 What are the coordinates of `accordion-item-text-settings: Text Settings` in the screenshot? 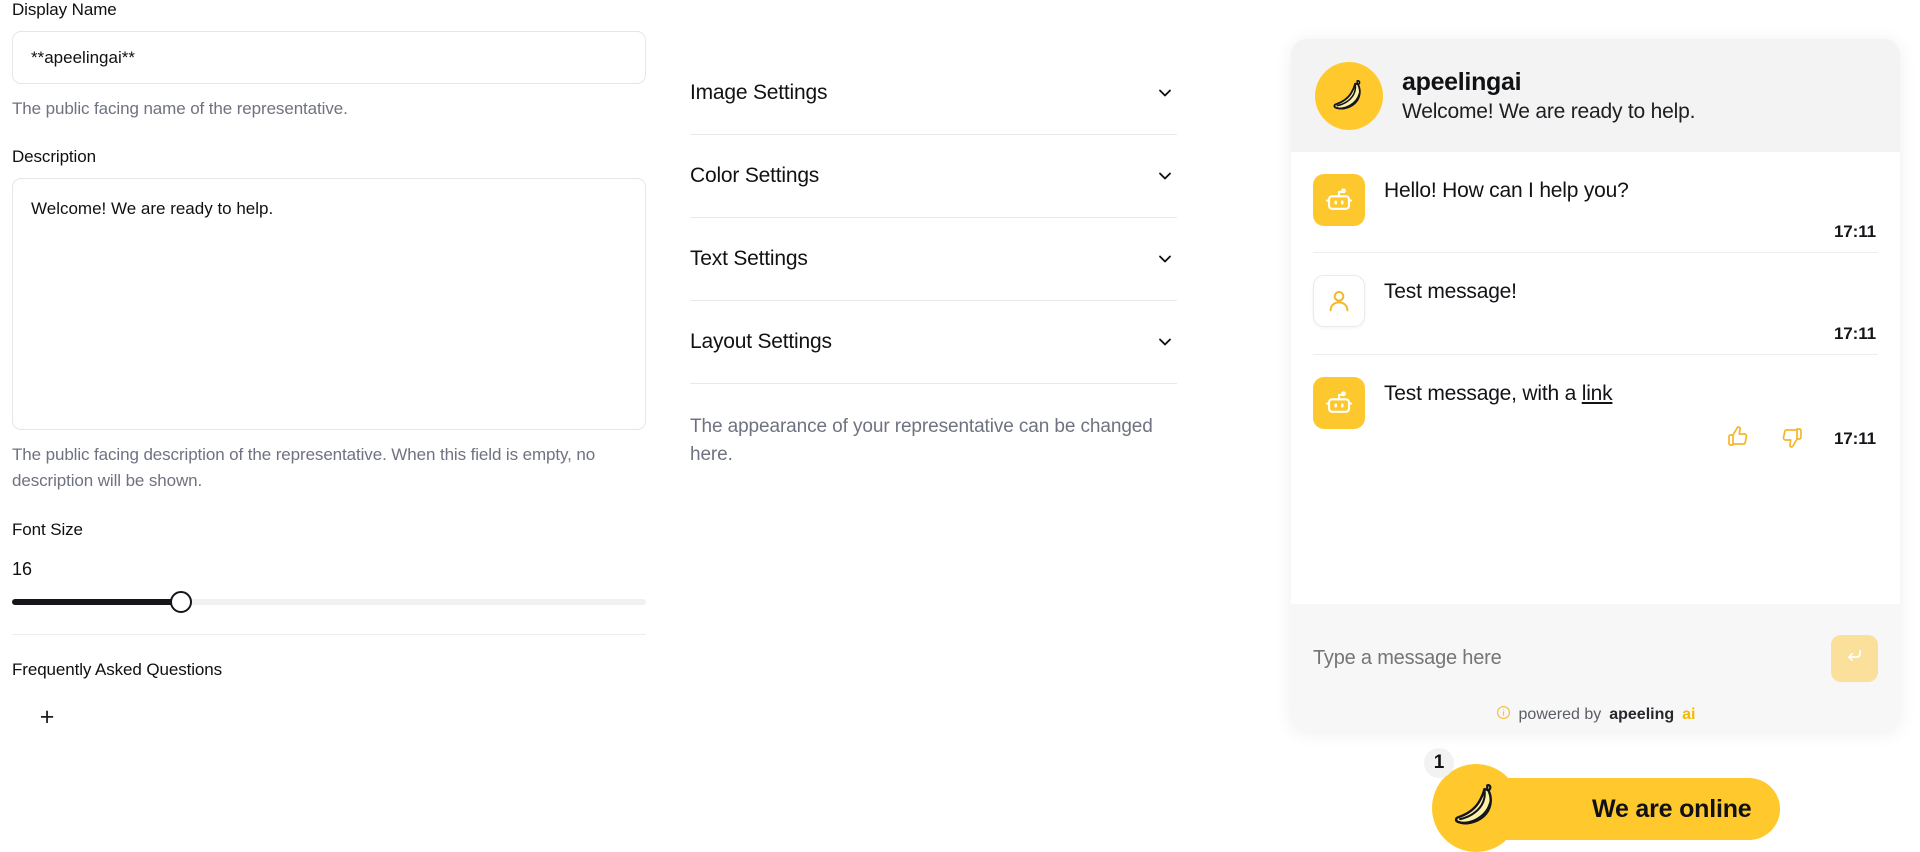 It's located at (933, 259).